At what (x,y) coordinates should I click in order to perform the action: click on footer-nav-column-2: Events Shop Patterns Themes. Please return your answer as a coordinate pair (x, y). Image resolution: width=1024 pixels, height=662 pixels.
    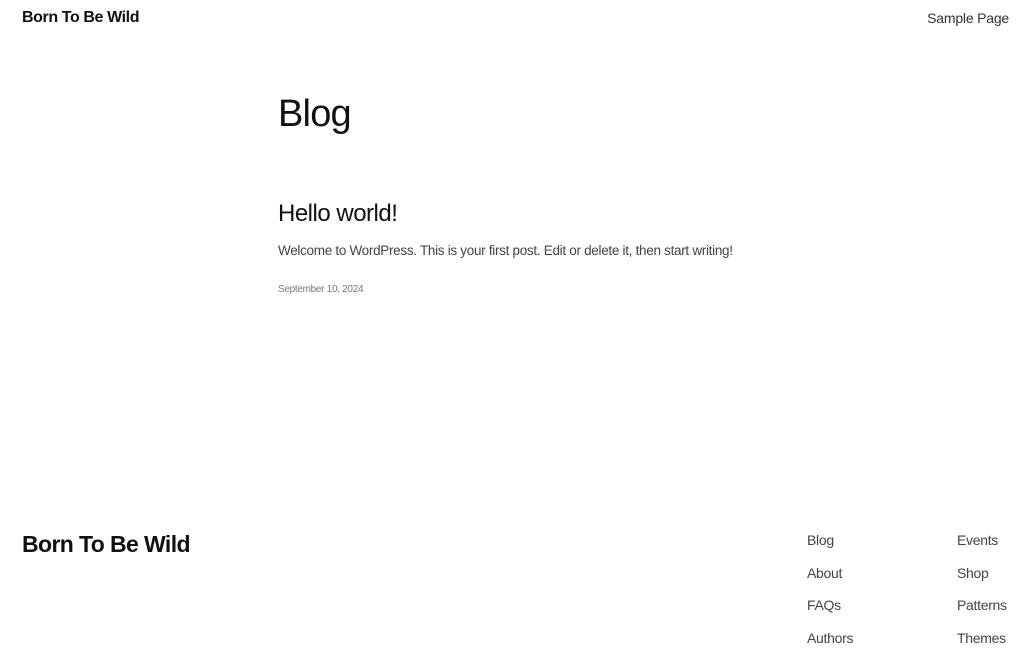
    Looking at the image, I should click on (982, 597).